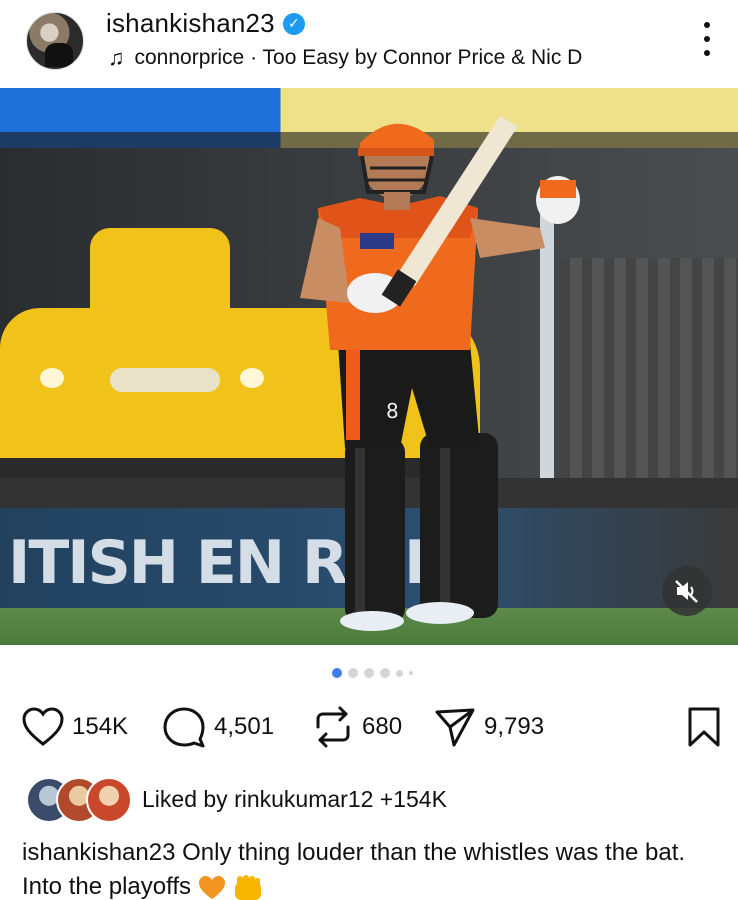  Describe the element at coordinates (43, 726) in the screenshot. I see `heart-icon` at that location.